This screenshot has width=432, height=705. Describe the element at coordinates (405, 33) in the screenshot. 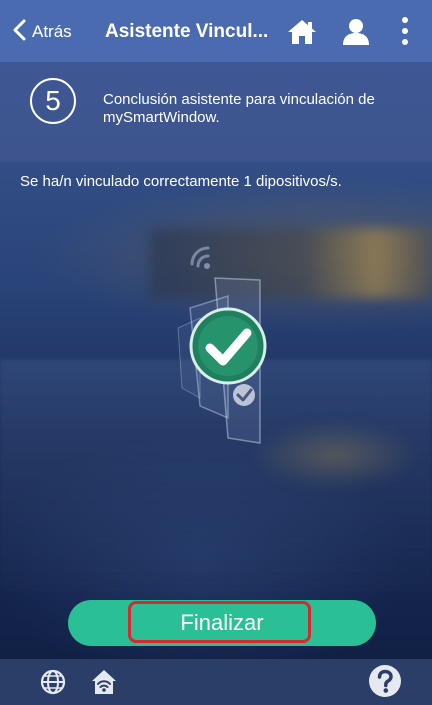

I see `more-vertical-icon` at that location.